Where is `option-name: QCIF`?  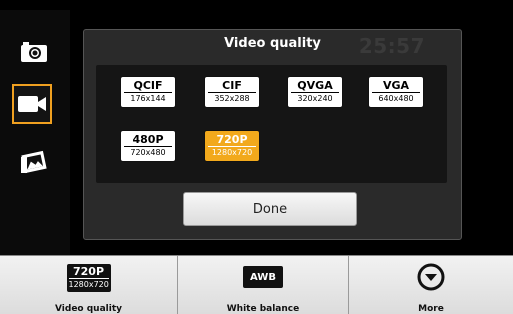 option-name: QCIF is located at coordinates (148, 85).